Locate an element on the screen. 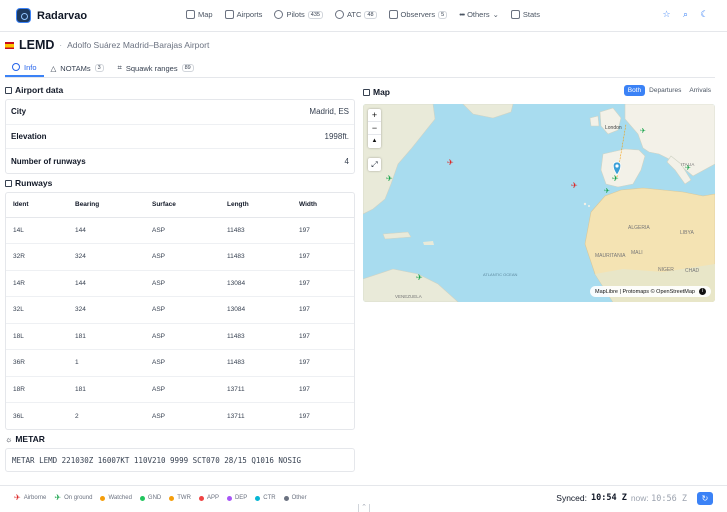 Image resolution: width=727 pixels, height=512 pixels. brand: Radarvao is located at coordinates (51, 15).